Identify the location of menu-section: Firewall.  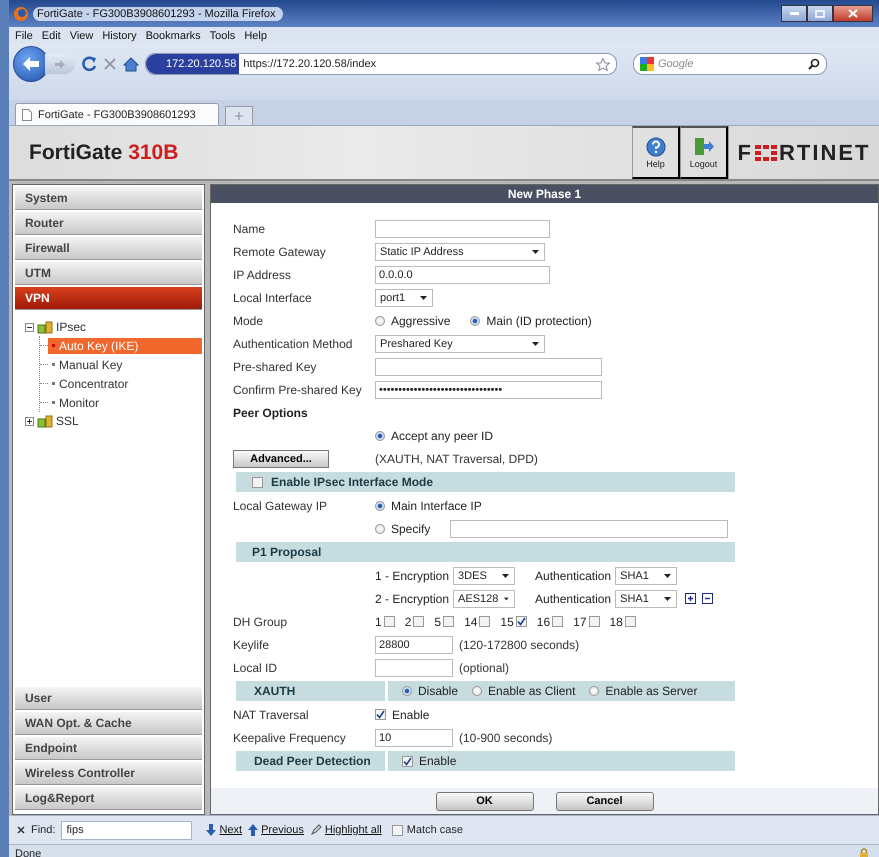
(108, 248).